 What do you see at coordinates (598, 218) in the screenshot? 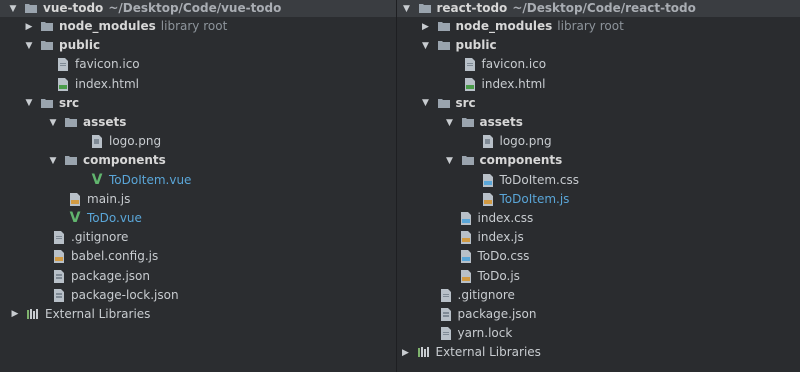
I see `tree-row-index-css: index.css` at bounding box center [598, 218].